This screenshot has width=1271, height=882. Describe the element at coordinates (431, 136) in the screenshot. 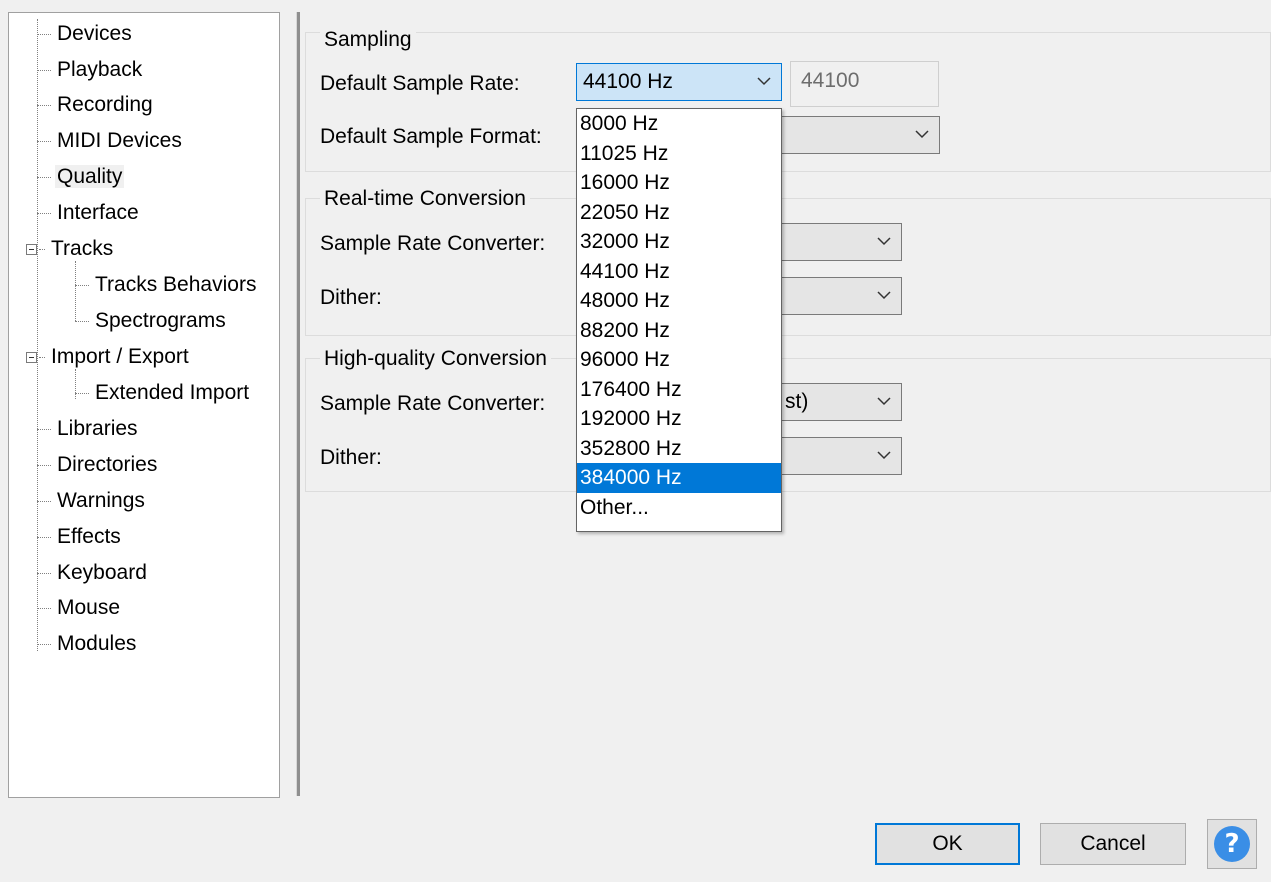

I see `default-sample-format-label: Default Sample Format:` at that location.